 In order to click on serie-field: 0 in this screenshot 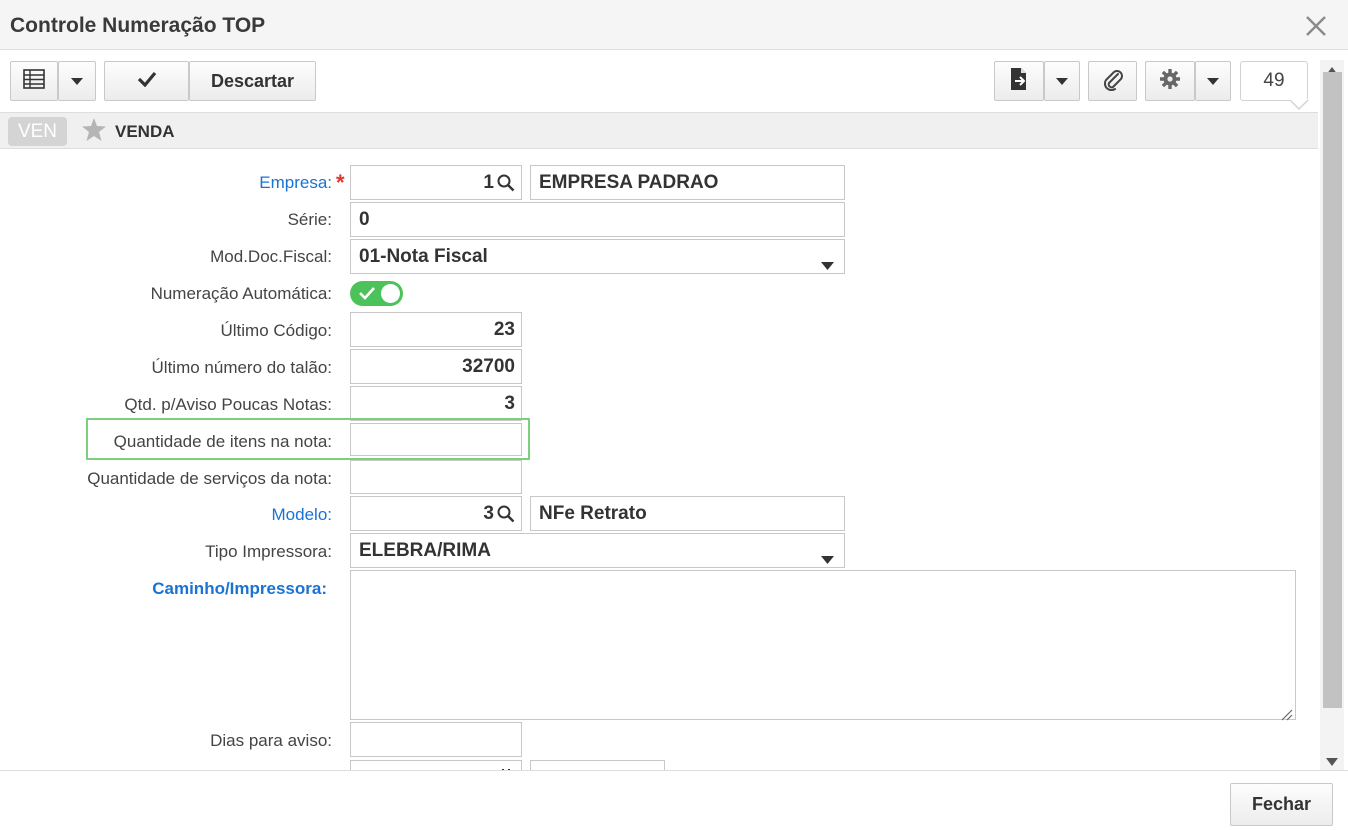, I will do `click(597, 219)`.